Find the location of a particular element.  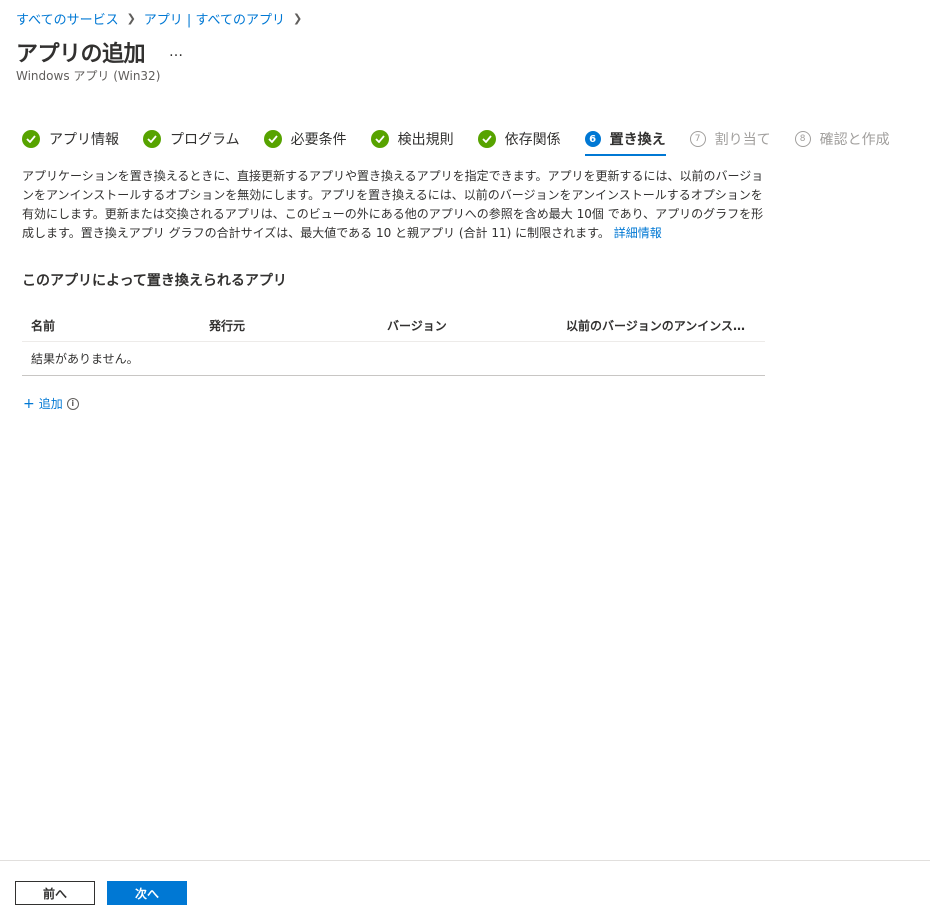

add-label: 追加 is located at coordinates (50, 404).